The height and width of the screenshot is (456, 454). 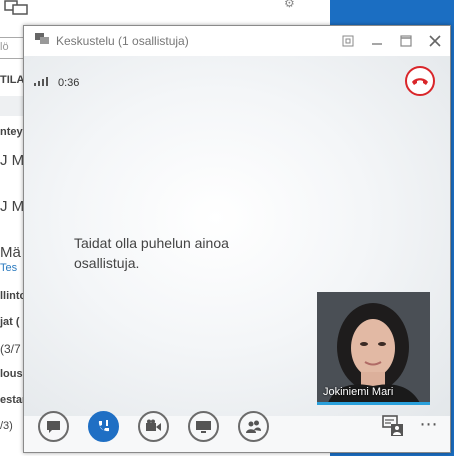 What do you see at coordinates (69, 83) in the screenshot?
I see `call-duration: 0:36` at bounding box center [69, 83].